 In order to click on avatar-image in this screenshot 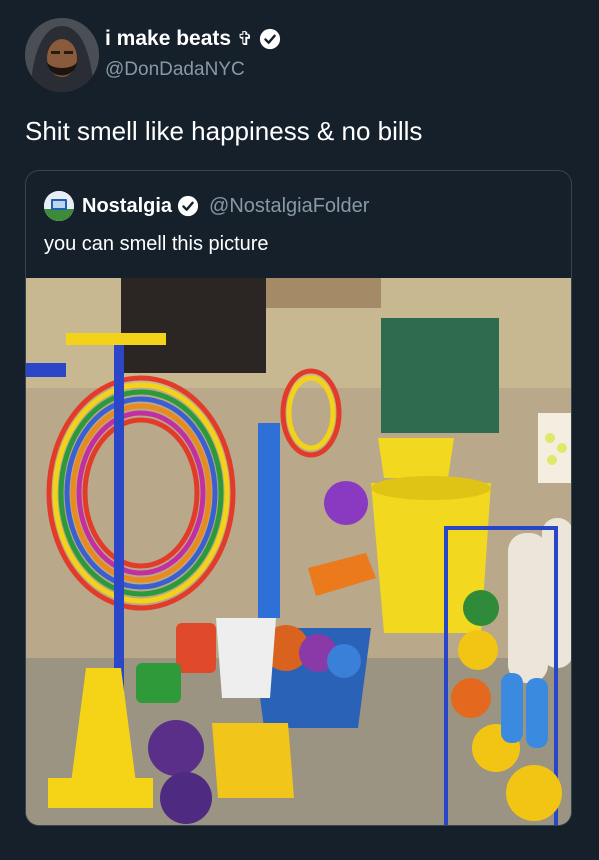, I will do `click(62, 55)`.